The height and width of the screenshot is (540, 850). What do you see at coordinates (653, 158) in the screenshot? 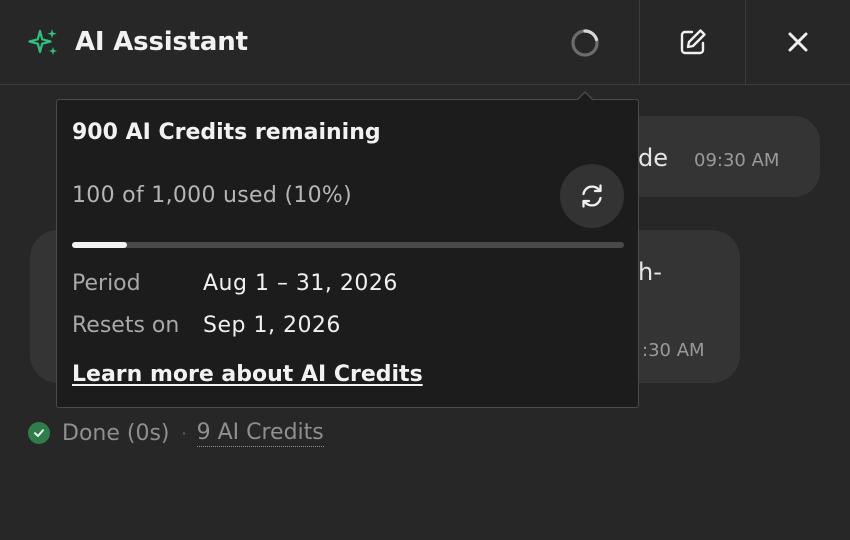
I see `message-text: de` at bounding box center [653, 158].